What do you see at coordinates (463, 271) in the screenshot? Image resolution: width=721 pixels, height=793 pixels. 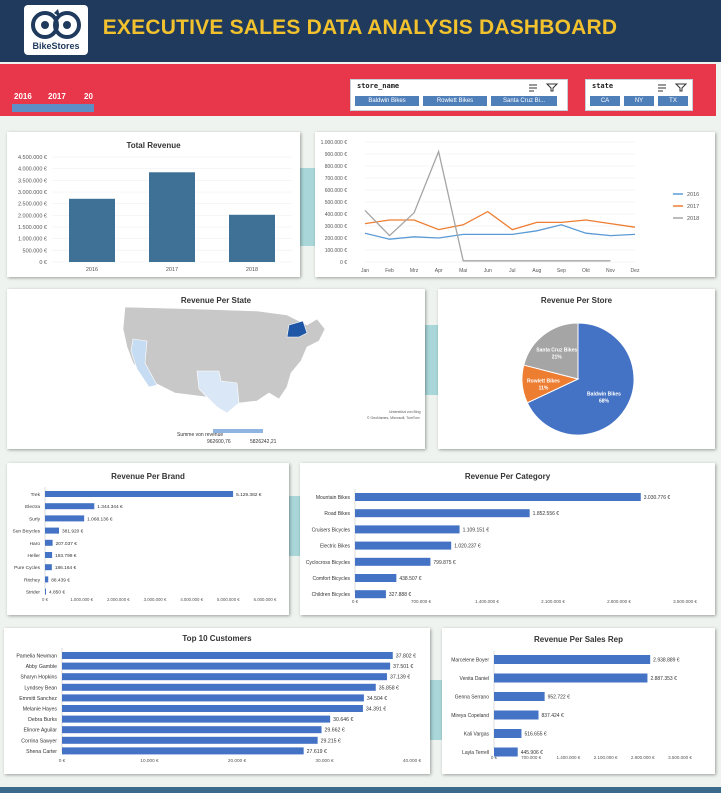 I see `x-tick-label: Mai` at bounding box center [463, 271].